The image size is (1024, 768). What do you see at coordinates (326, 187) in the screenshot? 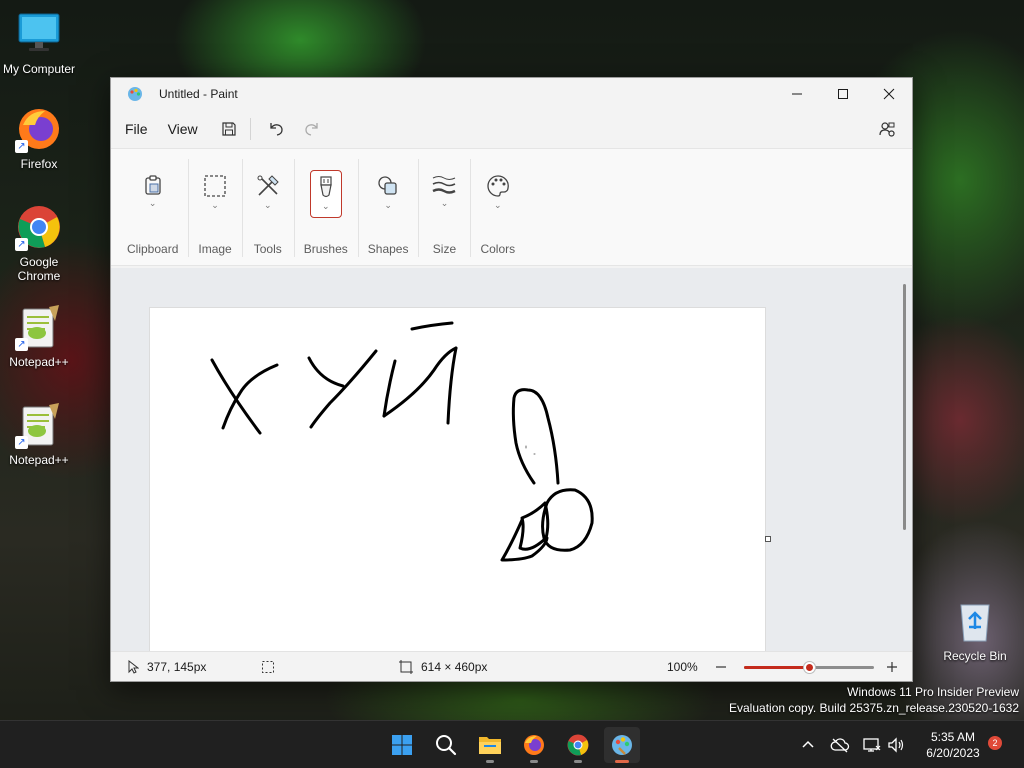
I see `brush-icon` at bounding box center [326, 187].